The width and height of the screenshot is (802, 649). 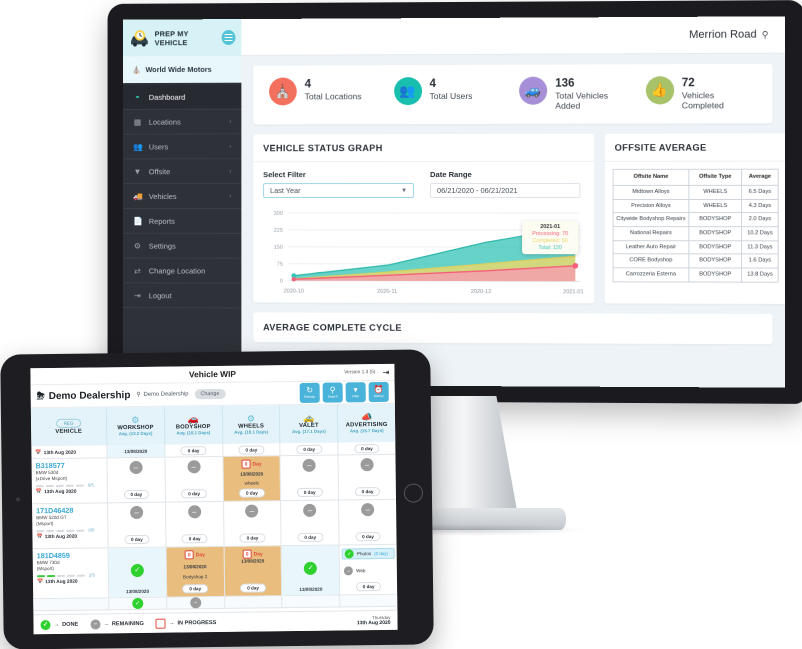 What do you see at coordinates (55, 453) in the screenshot?
I see `vehicle-date: 📅 13th Aug 2020` at bounding box center [55, 453].